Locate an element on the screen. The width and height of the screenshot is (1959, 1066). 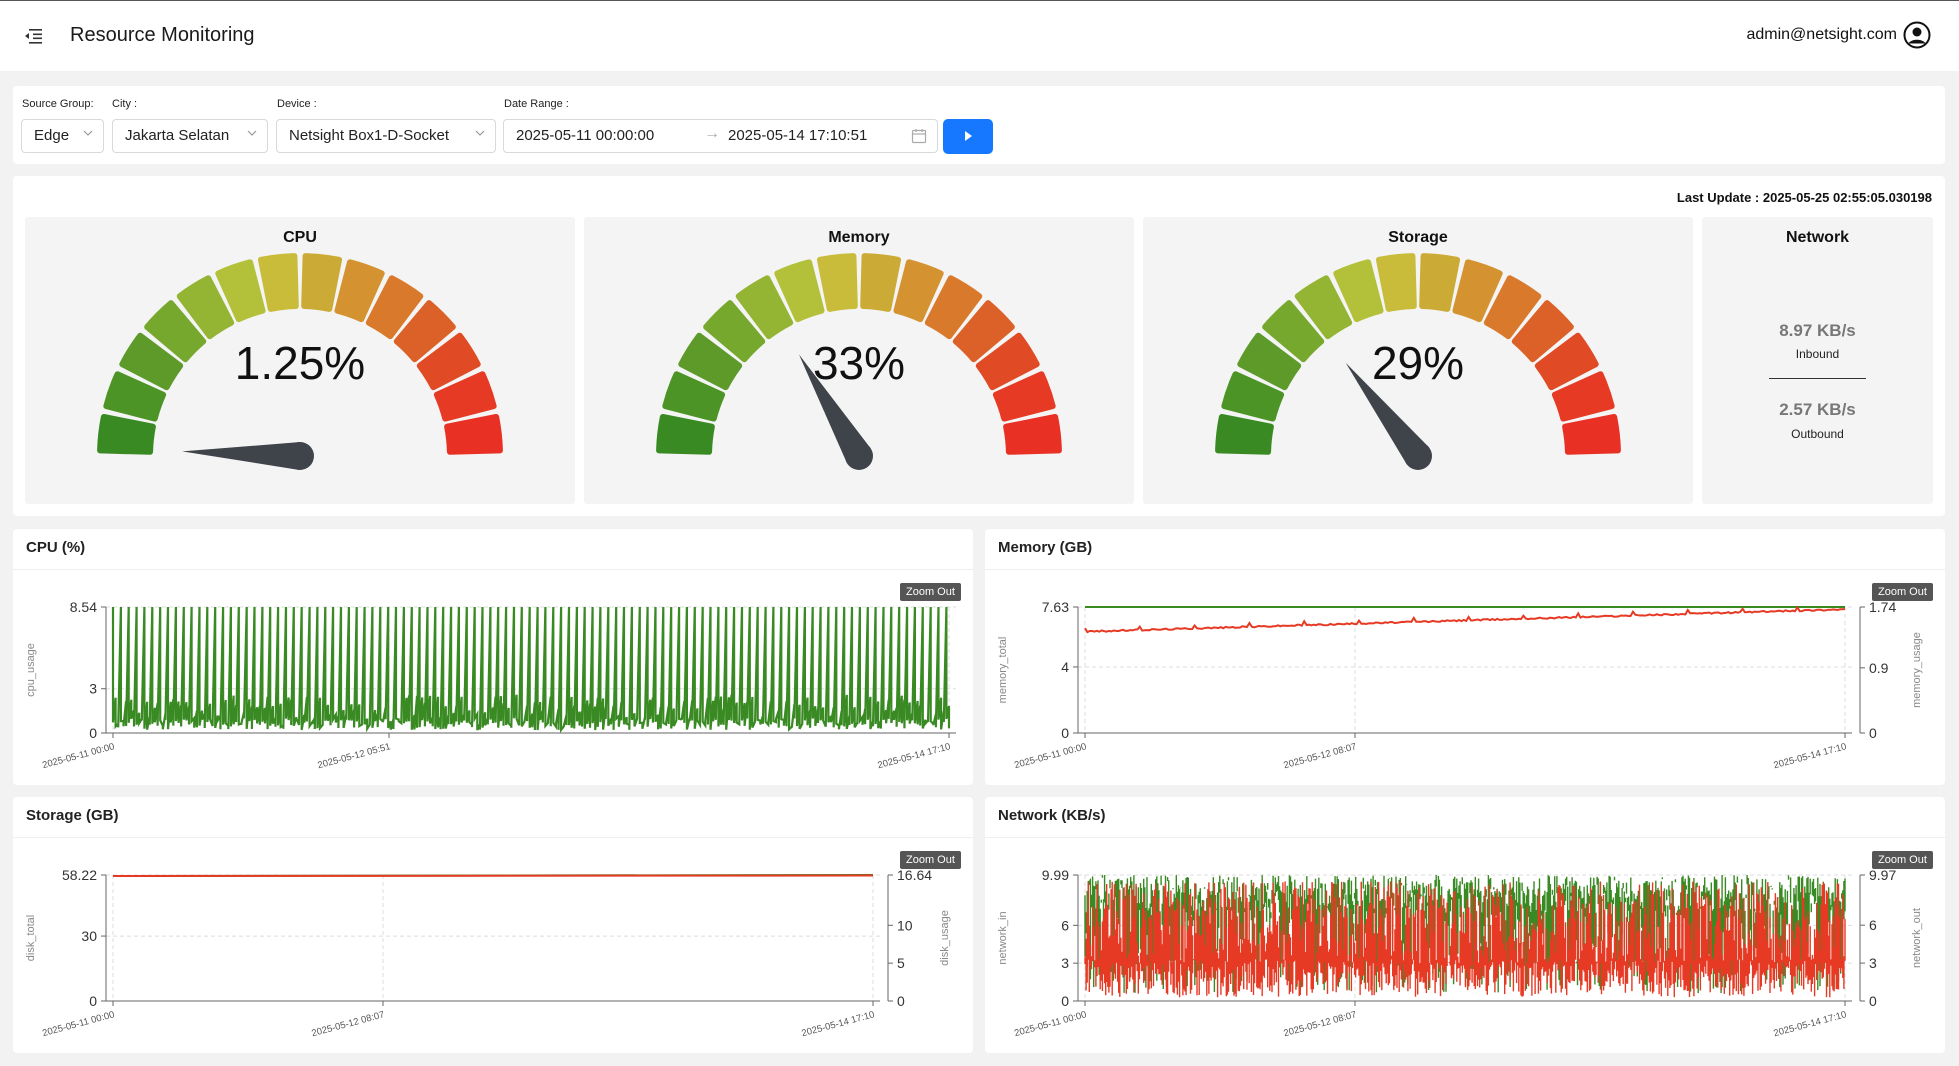
y-axis-label: network_in is located at coordinates (1003, 937).